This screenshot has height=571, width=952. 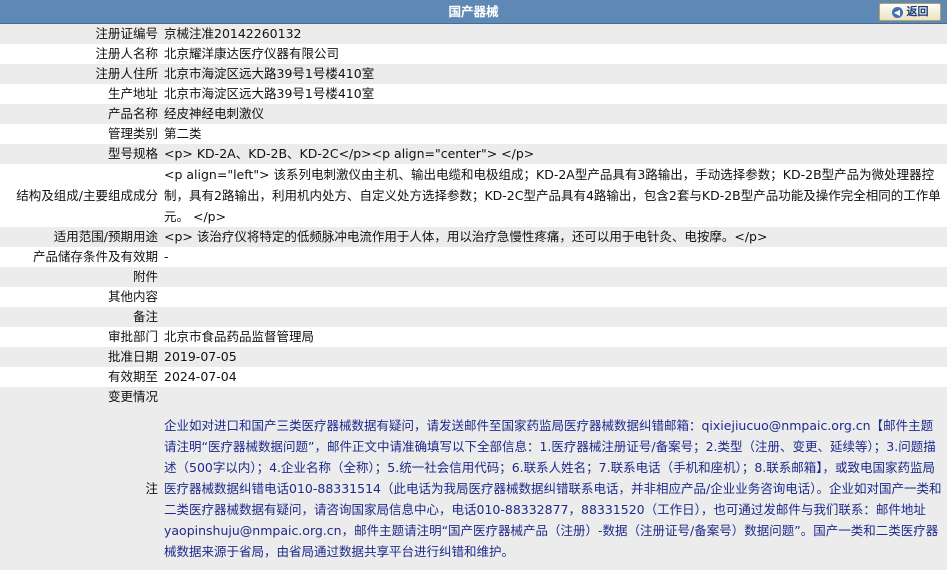 I want to click on table-row: 有效期至 2024-07-04, so click(x=473, y=377).